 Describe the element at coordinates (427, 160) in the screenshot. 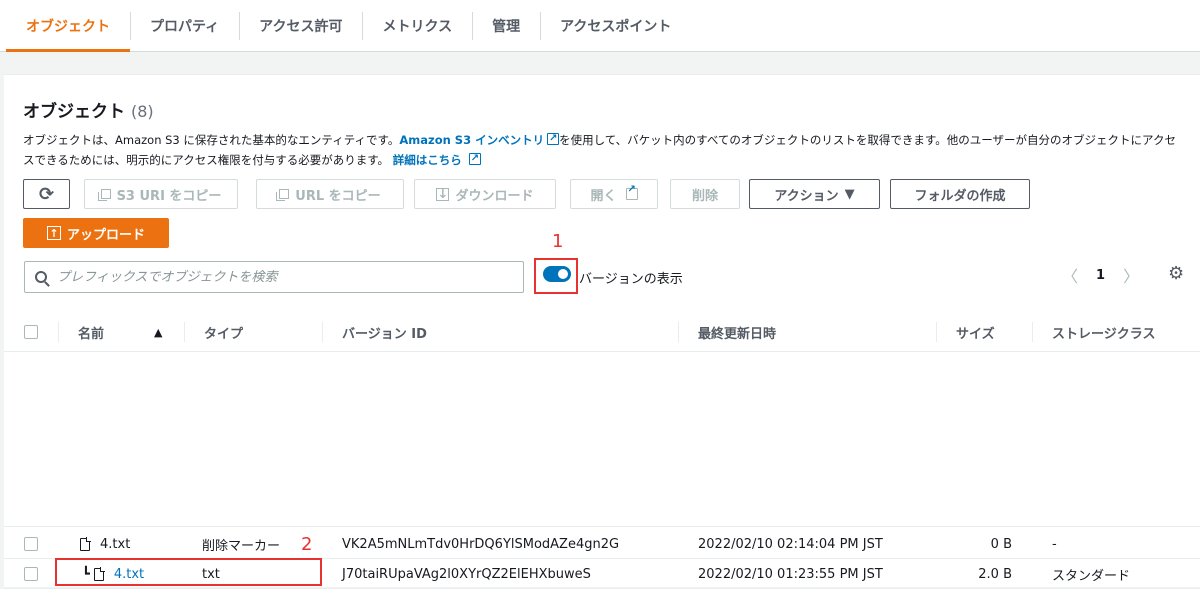

I see `learn-more-label: 詳細はこちら` at that location.